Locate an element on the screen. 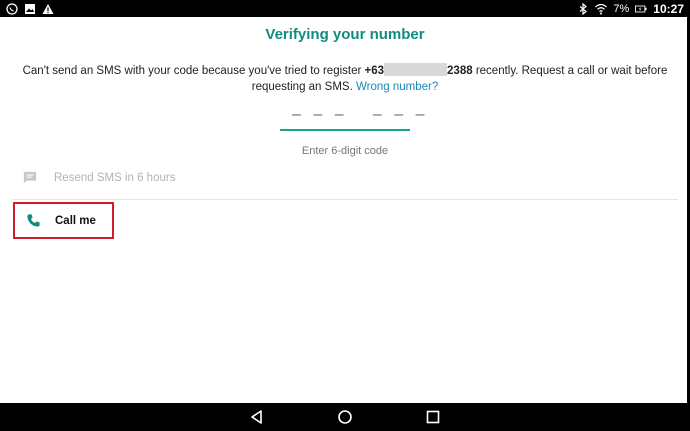 The height and width of the screenshot is (431, 690). code-placeholder: – – – – – – is located at coordinates (360, 114).